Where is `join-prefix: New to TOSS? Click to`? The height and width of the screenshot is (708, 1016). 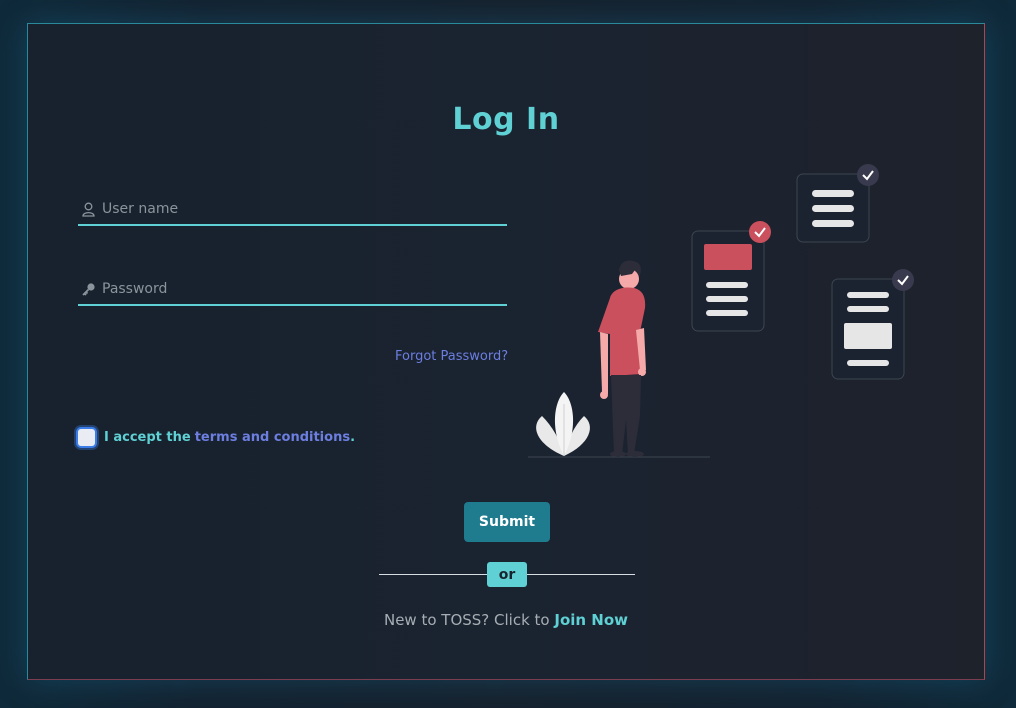
join-prefix: New to TOSS? Click to is located at coordinates (466, 620).